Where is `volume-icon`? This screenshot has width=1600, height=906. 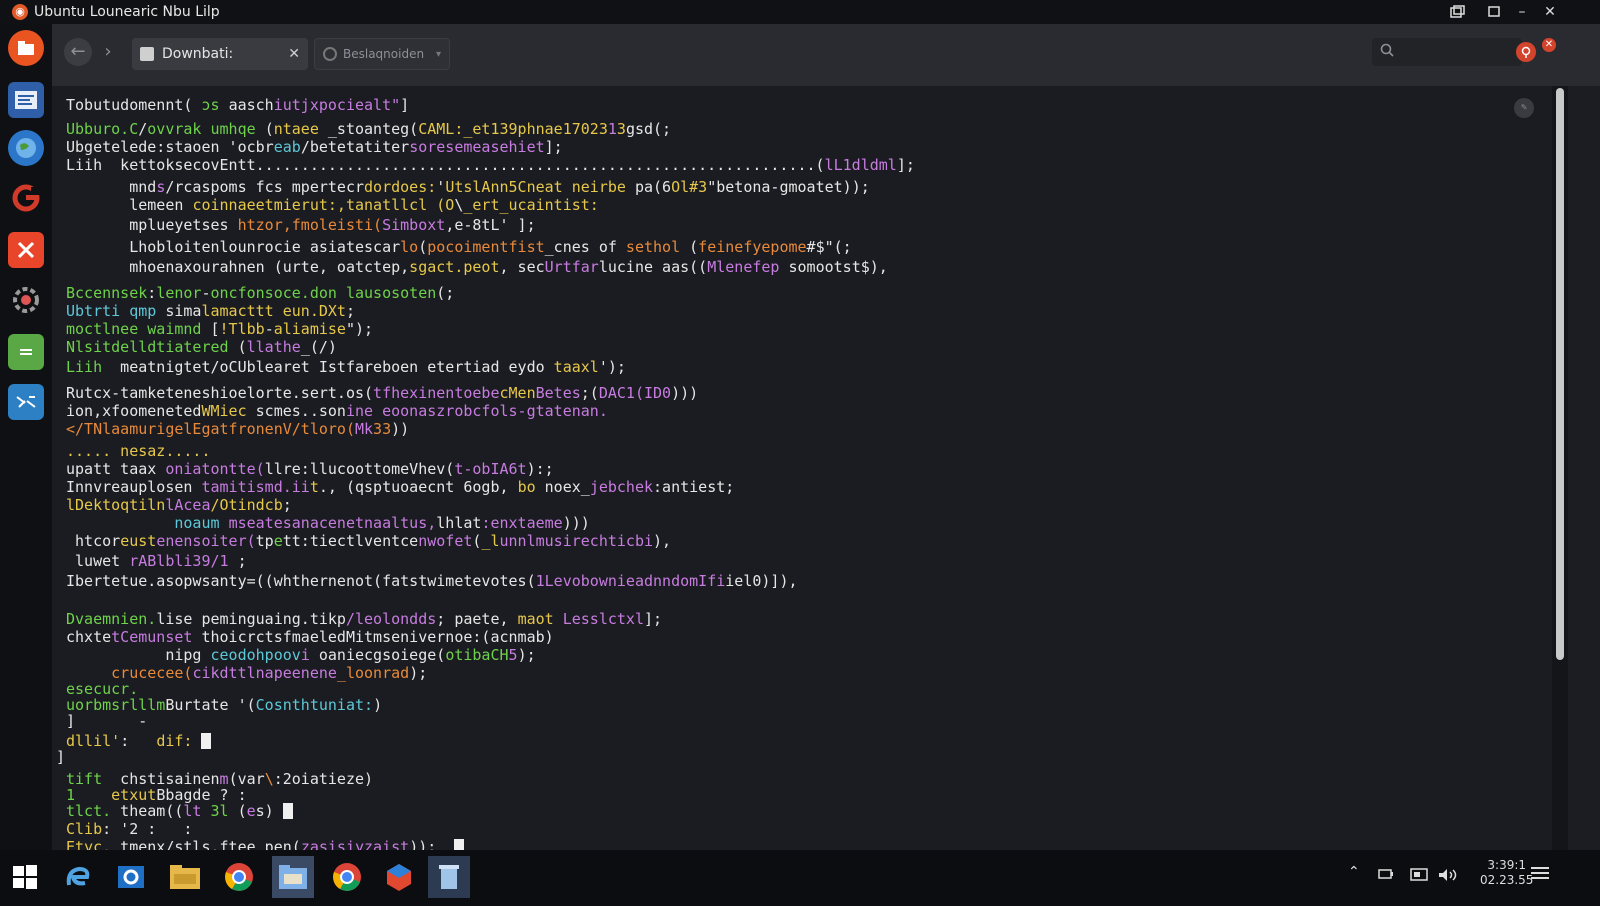
volume-icon is located at coordinates (1451, 876).